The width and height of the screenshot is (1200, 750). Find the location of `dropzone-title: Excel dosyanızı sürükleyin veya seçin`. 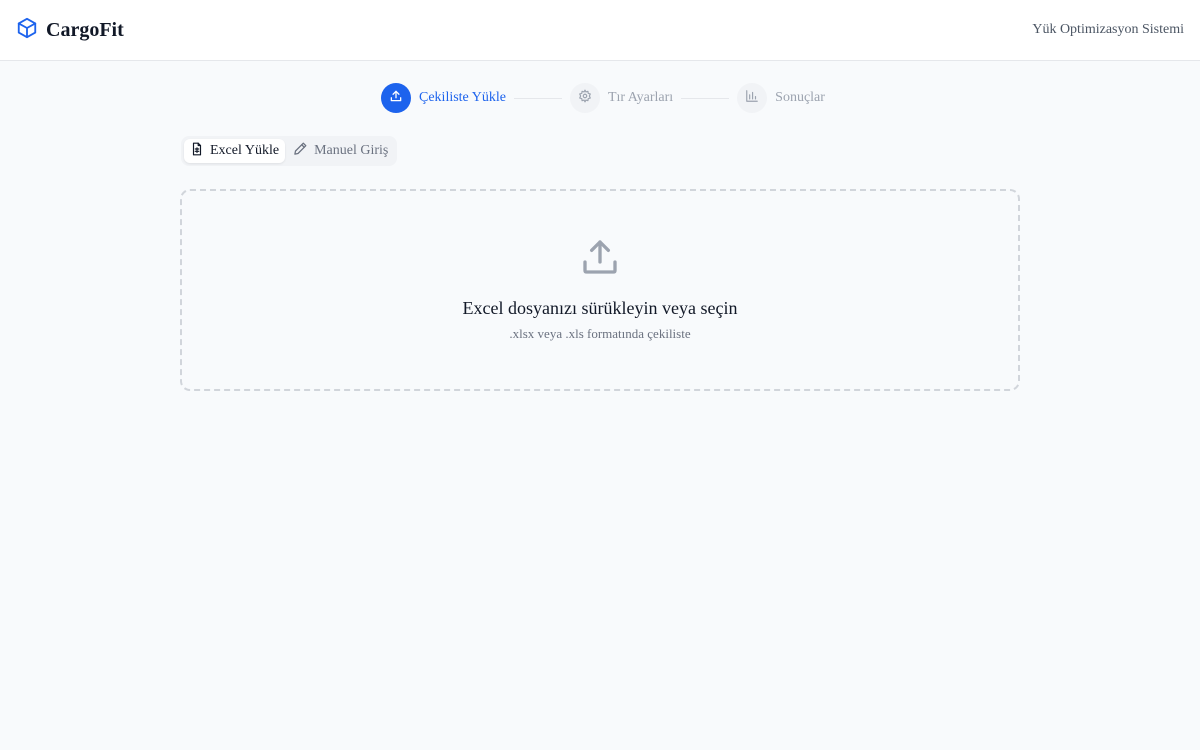

dropzone-title: Excel dosyanızı sürükleyin veya seçin is located at coordinates (600, 308).